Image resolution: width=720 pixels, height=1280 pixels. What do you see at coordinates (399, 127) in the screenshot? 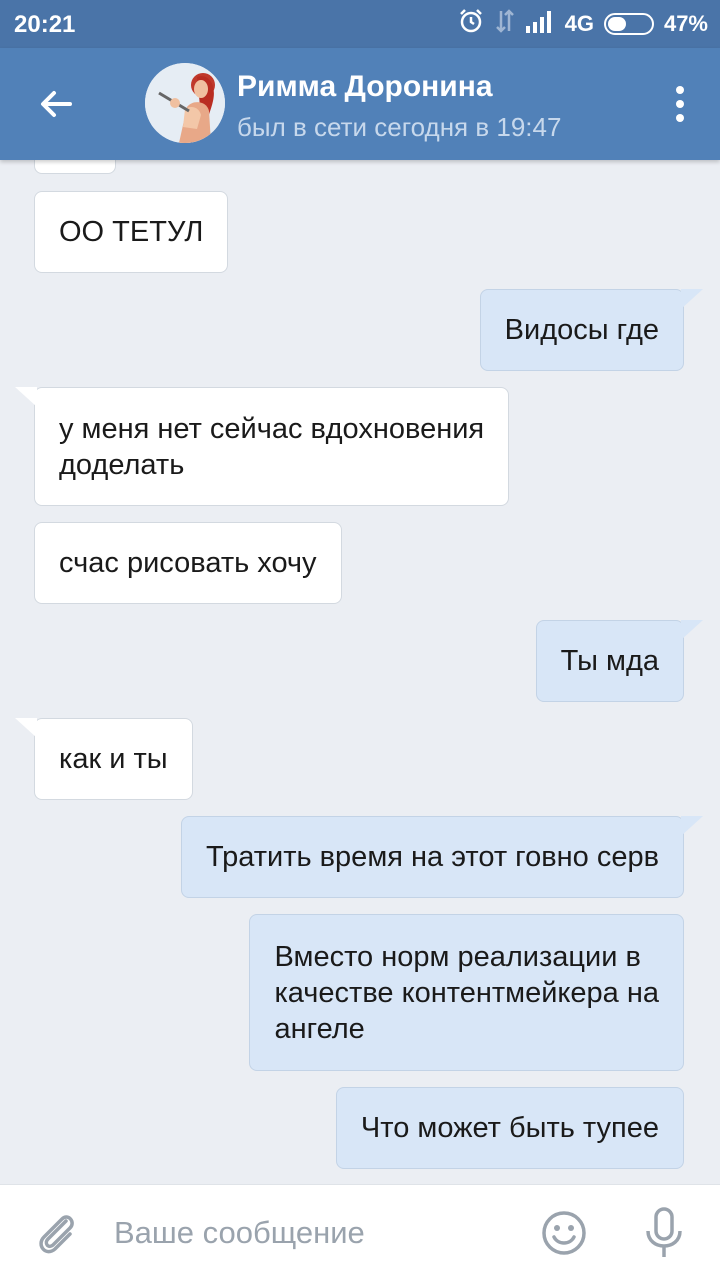
I see `contact-last-seen: был в сети сегодня в 19:47` at bounding box center [399, 127].